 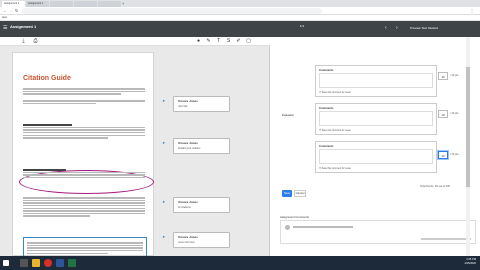 I want to click on highlight-icon: ✎, so click(x=208, y=41).